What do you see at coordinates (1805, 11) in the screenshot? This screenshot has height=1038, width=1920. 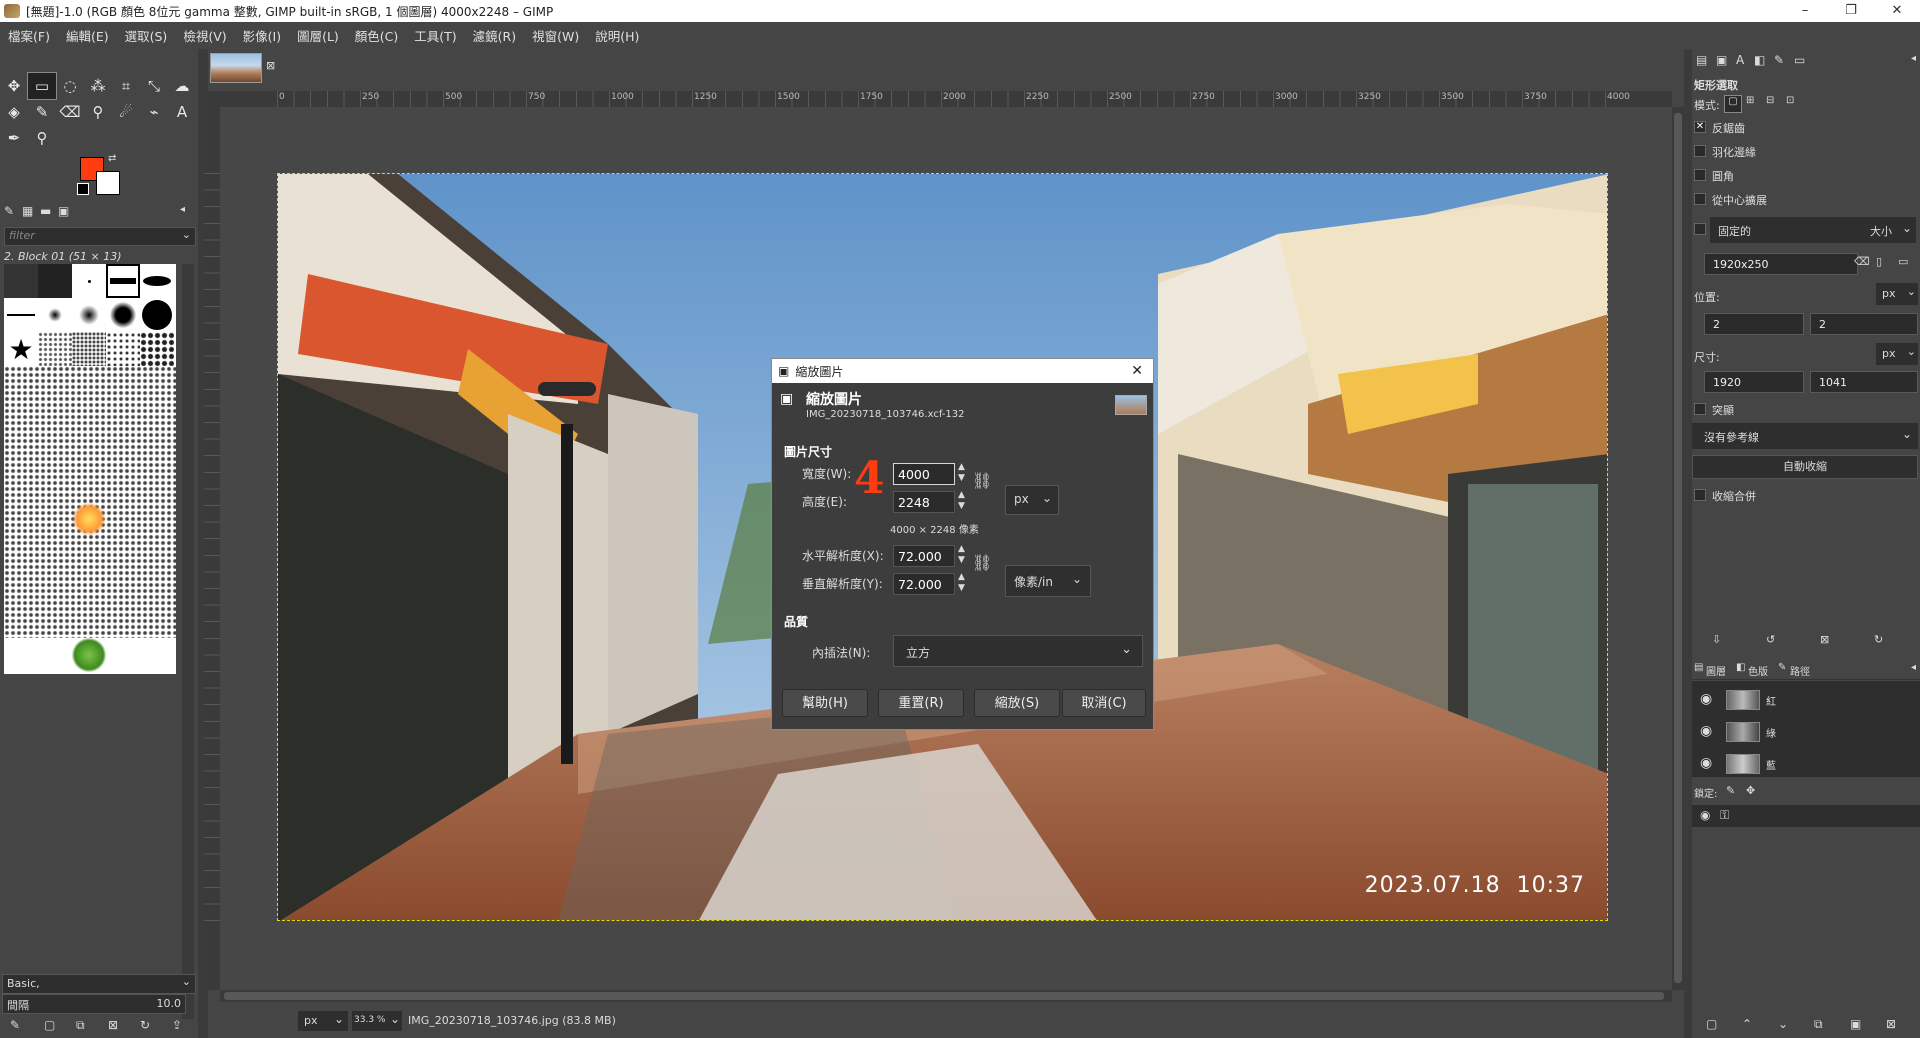 I see `minimize-icon: –` at bounding box center [1805, 11].